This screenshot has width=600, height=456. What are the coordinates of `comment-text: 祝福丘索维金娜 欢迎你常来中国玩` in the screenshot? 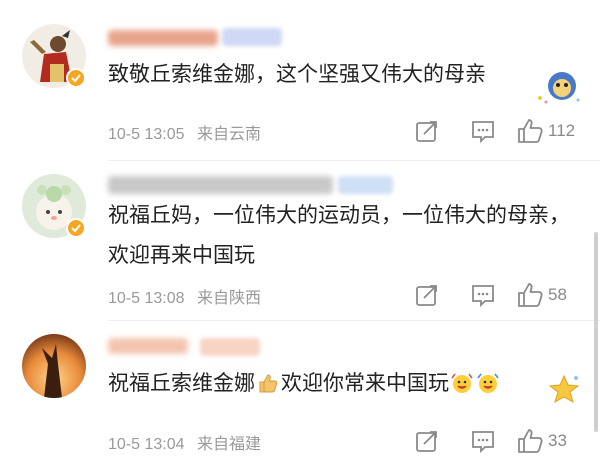 It's located at (343, 384).